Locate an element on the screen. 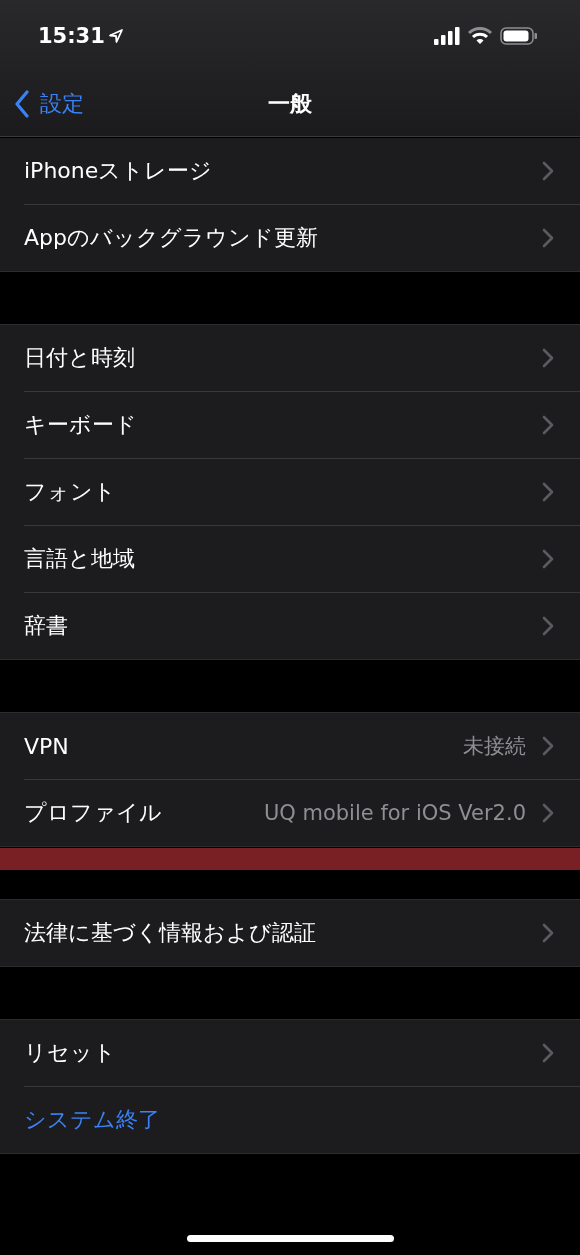 The image size is (580, 1255). row-label: フォント is located at coordinates (70, 492).